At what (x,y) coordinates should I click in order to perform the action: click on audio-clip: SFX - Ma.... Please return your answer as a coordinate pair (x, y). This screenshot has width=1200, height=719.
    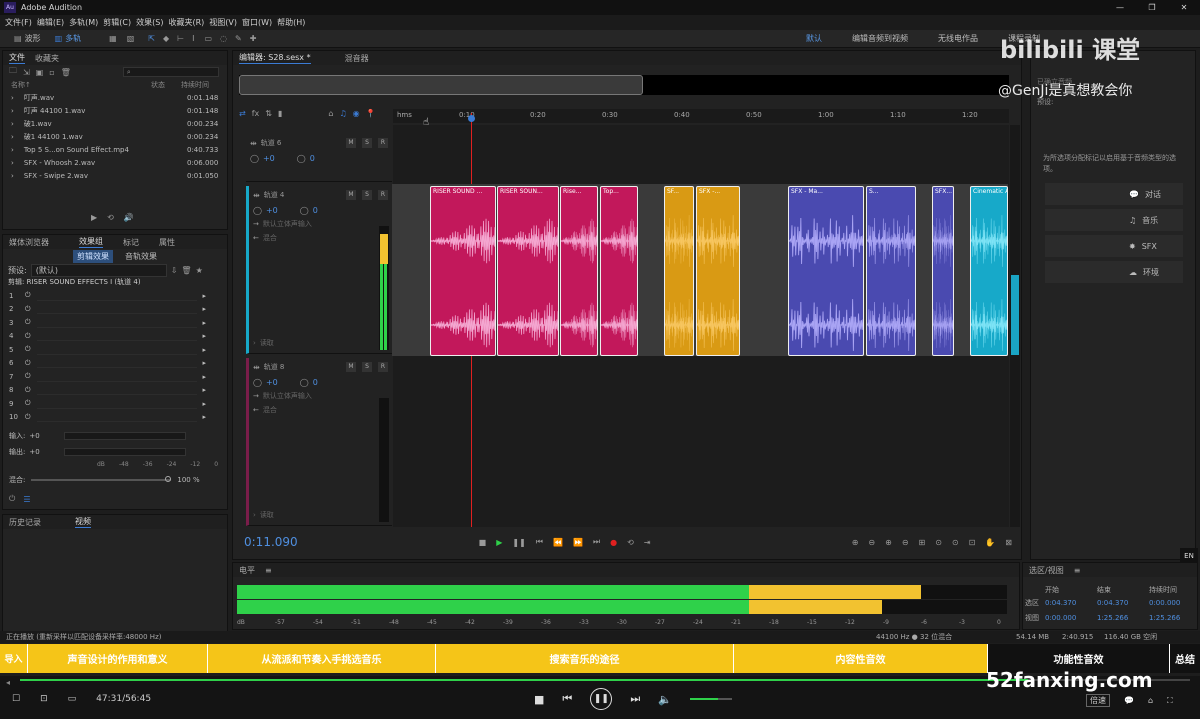
    Looking at the image, I should click on (826, 271).